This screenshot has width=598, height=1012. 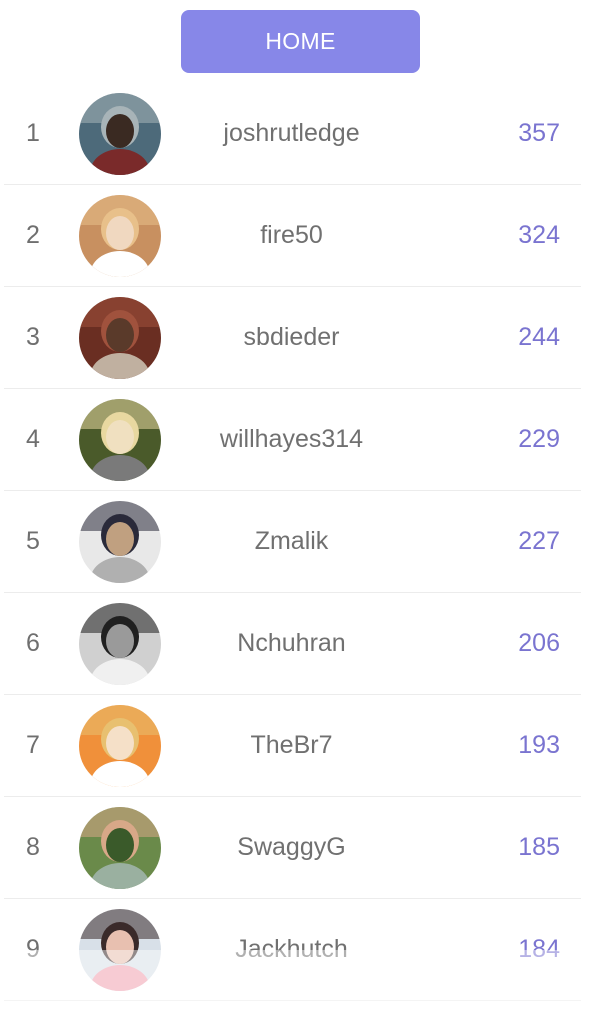 I want to click on top-bar: HOME, so click(x=299, y=43).